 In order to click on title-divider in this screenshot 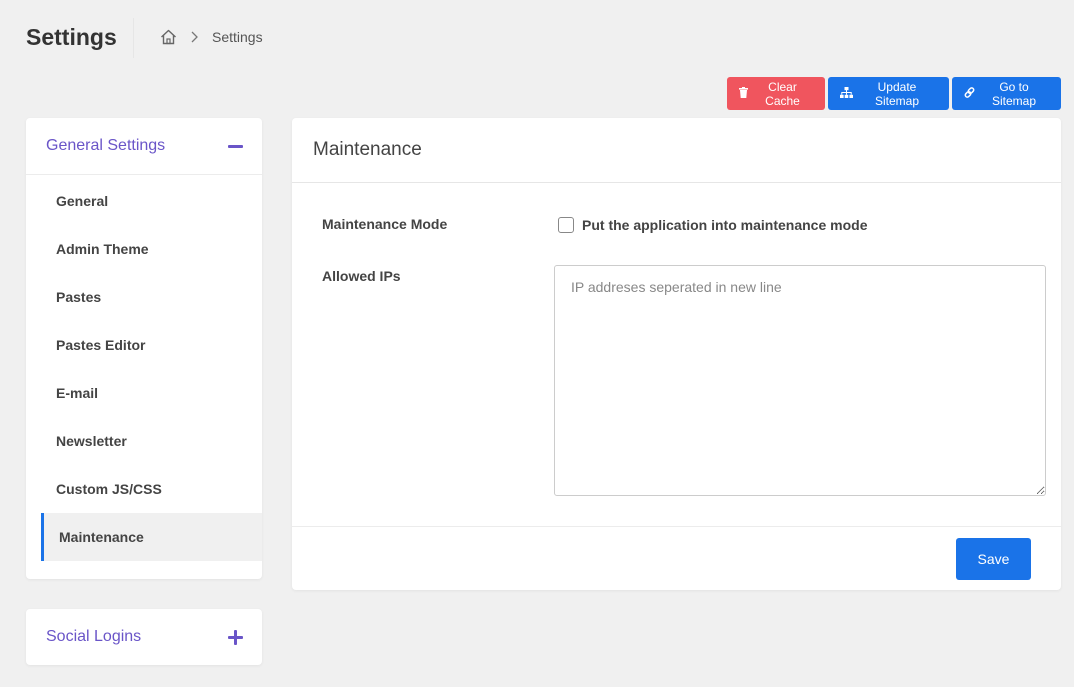, I will do `click(133, 38)`.